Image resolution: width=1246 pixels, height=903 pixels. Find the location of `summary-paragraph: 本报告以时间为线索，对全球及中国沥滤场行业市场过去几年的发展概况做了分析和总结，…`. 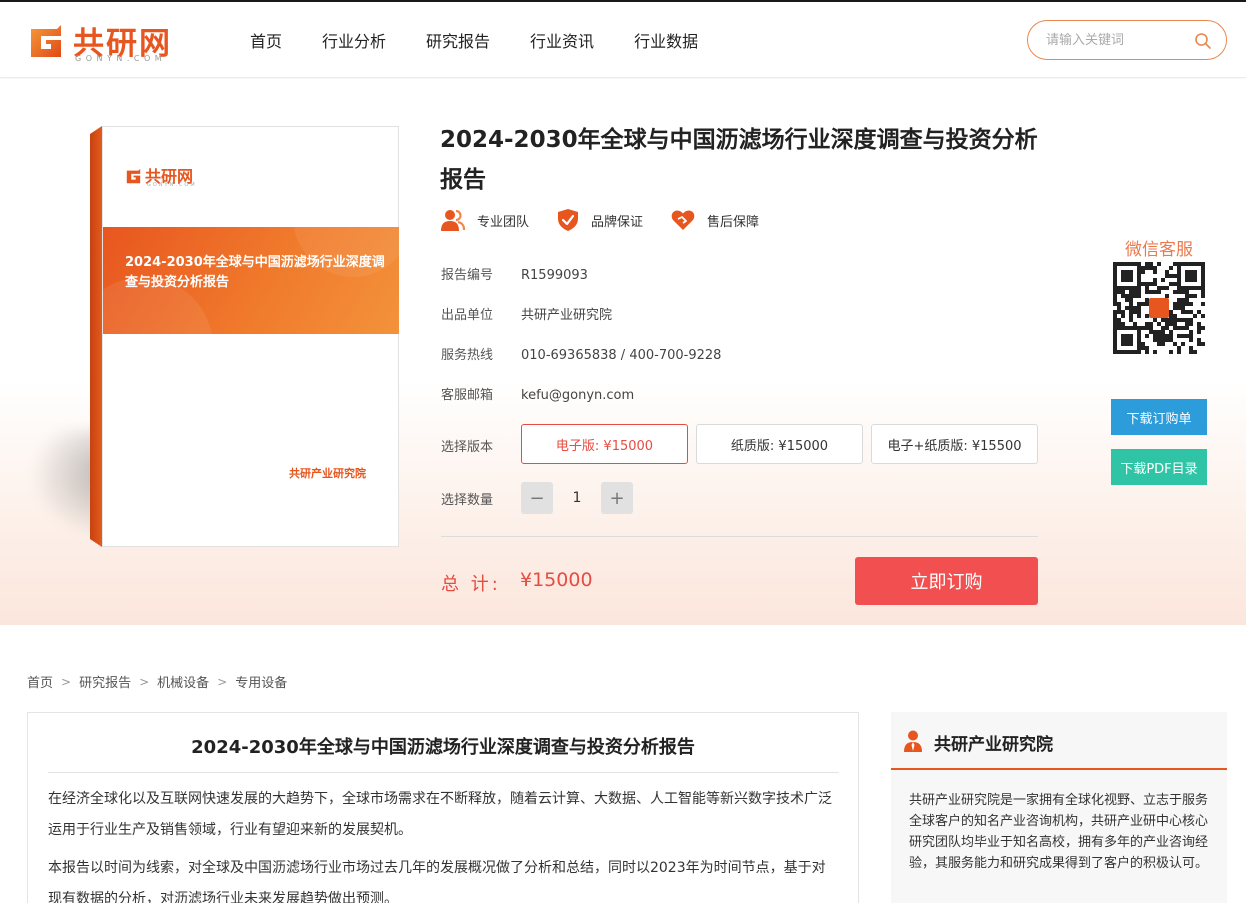

summary-paragraph: 本报告以时间为线索，对全球及中国沥滤场行业市场过去几年的发展概况做了分析和总结，… is located at coordinates (437, 881).